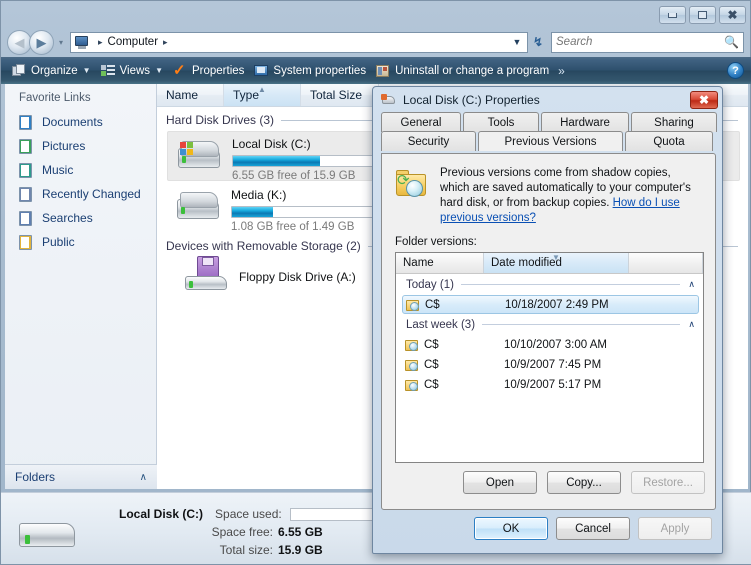 The width and height of the screenshot is (751, 565). What do you see at coordinates (340, 95) in the screenshot?
I see `column-header-total-size: Total Size` at bounding box center [340, 95].